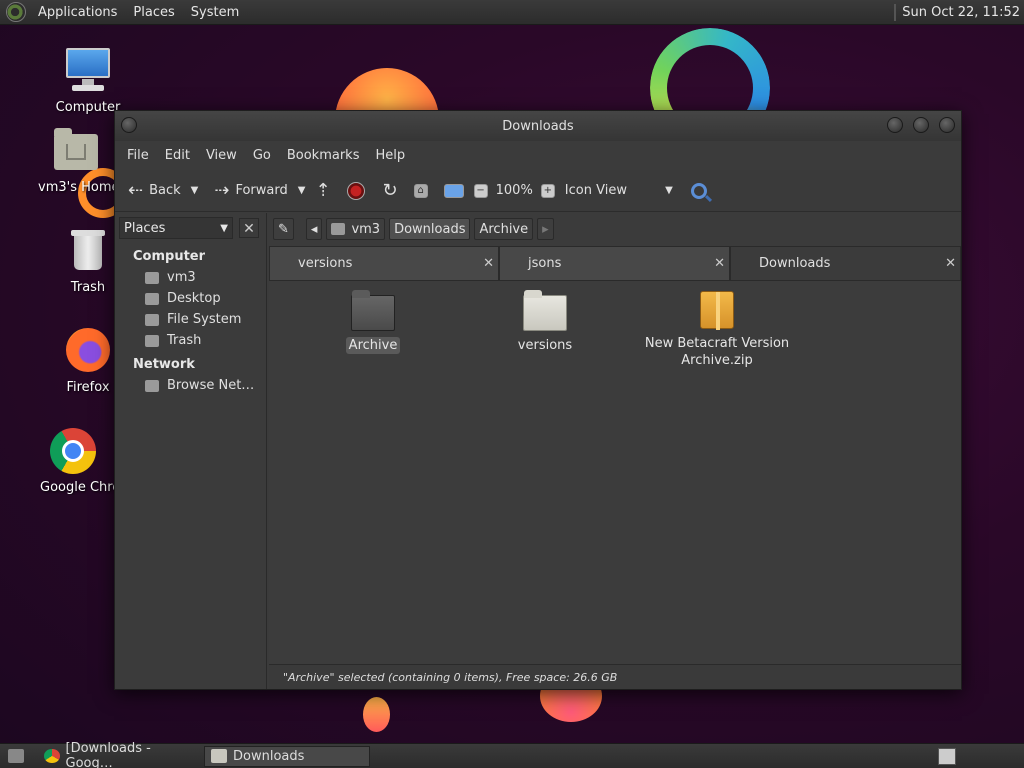 Image resolution: width=1024 pixels, height=768 pixels. Describe the element at coordinates (390, 155) in the screenshot. I see `menu-help: Help` at that location.